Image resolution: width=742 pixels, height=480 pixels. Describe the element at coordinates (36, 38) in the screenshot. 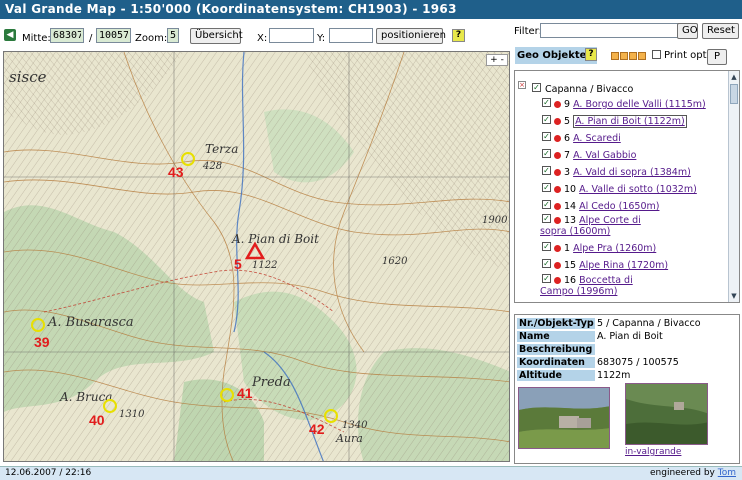

I see `mitte-label: Mitte:` at that location.